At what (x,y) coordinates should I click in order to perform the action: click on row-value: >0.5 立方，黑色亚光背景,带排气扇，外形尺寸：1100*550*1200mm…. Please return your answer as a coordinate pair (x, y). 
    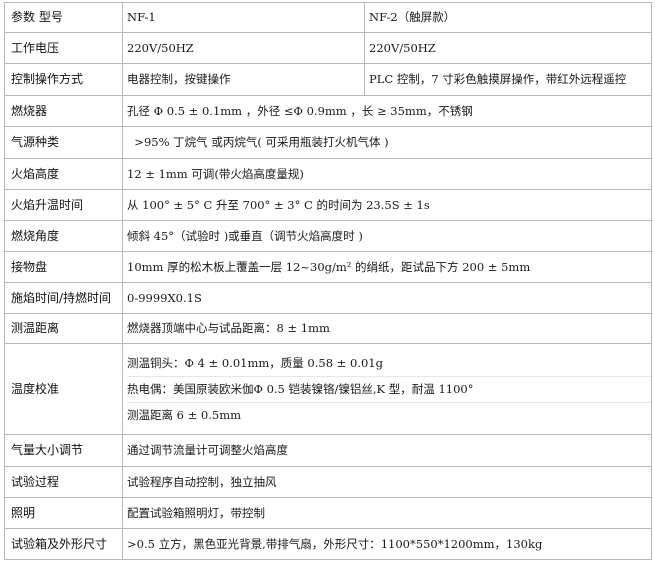
    Looking at the image, I should click on (387, 544).